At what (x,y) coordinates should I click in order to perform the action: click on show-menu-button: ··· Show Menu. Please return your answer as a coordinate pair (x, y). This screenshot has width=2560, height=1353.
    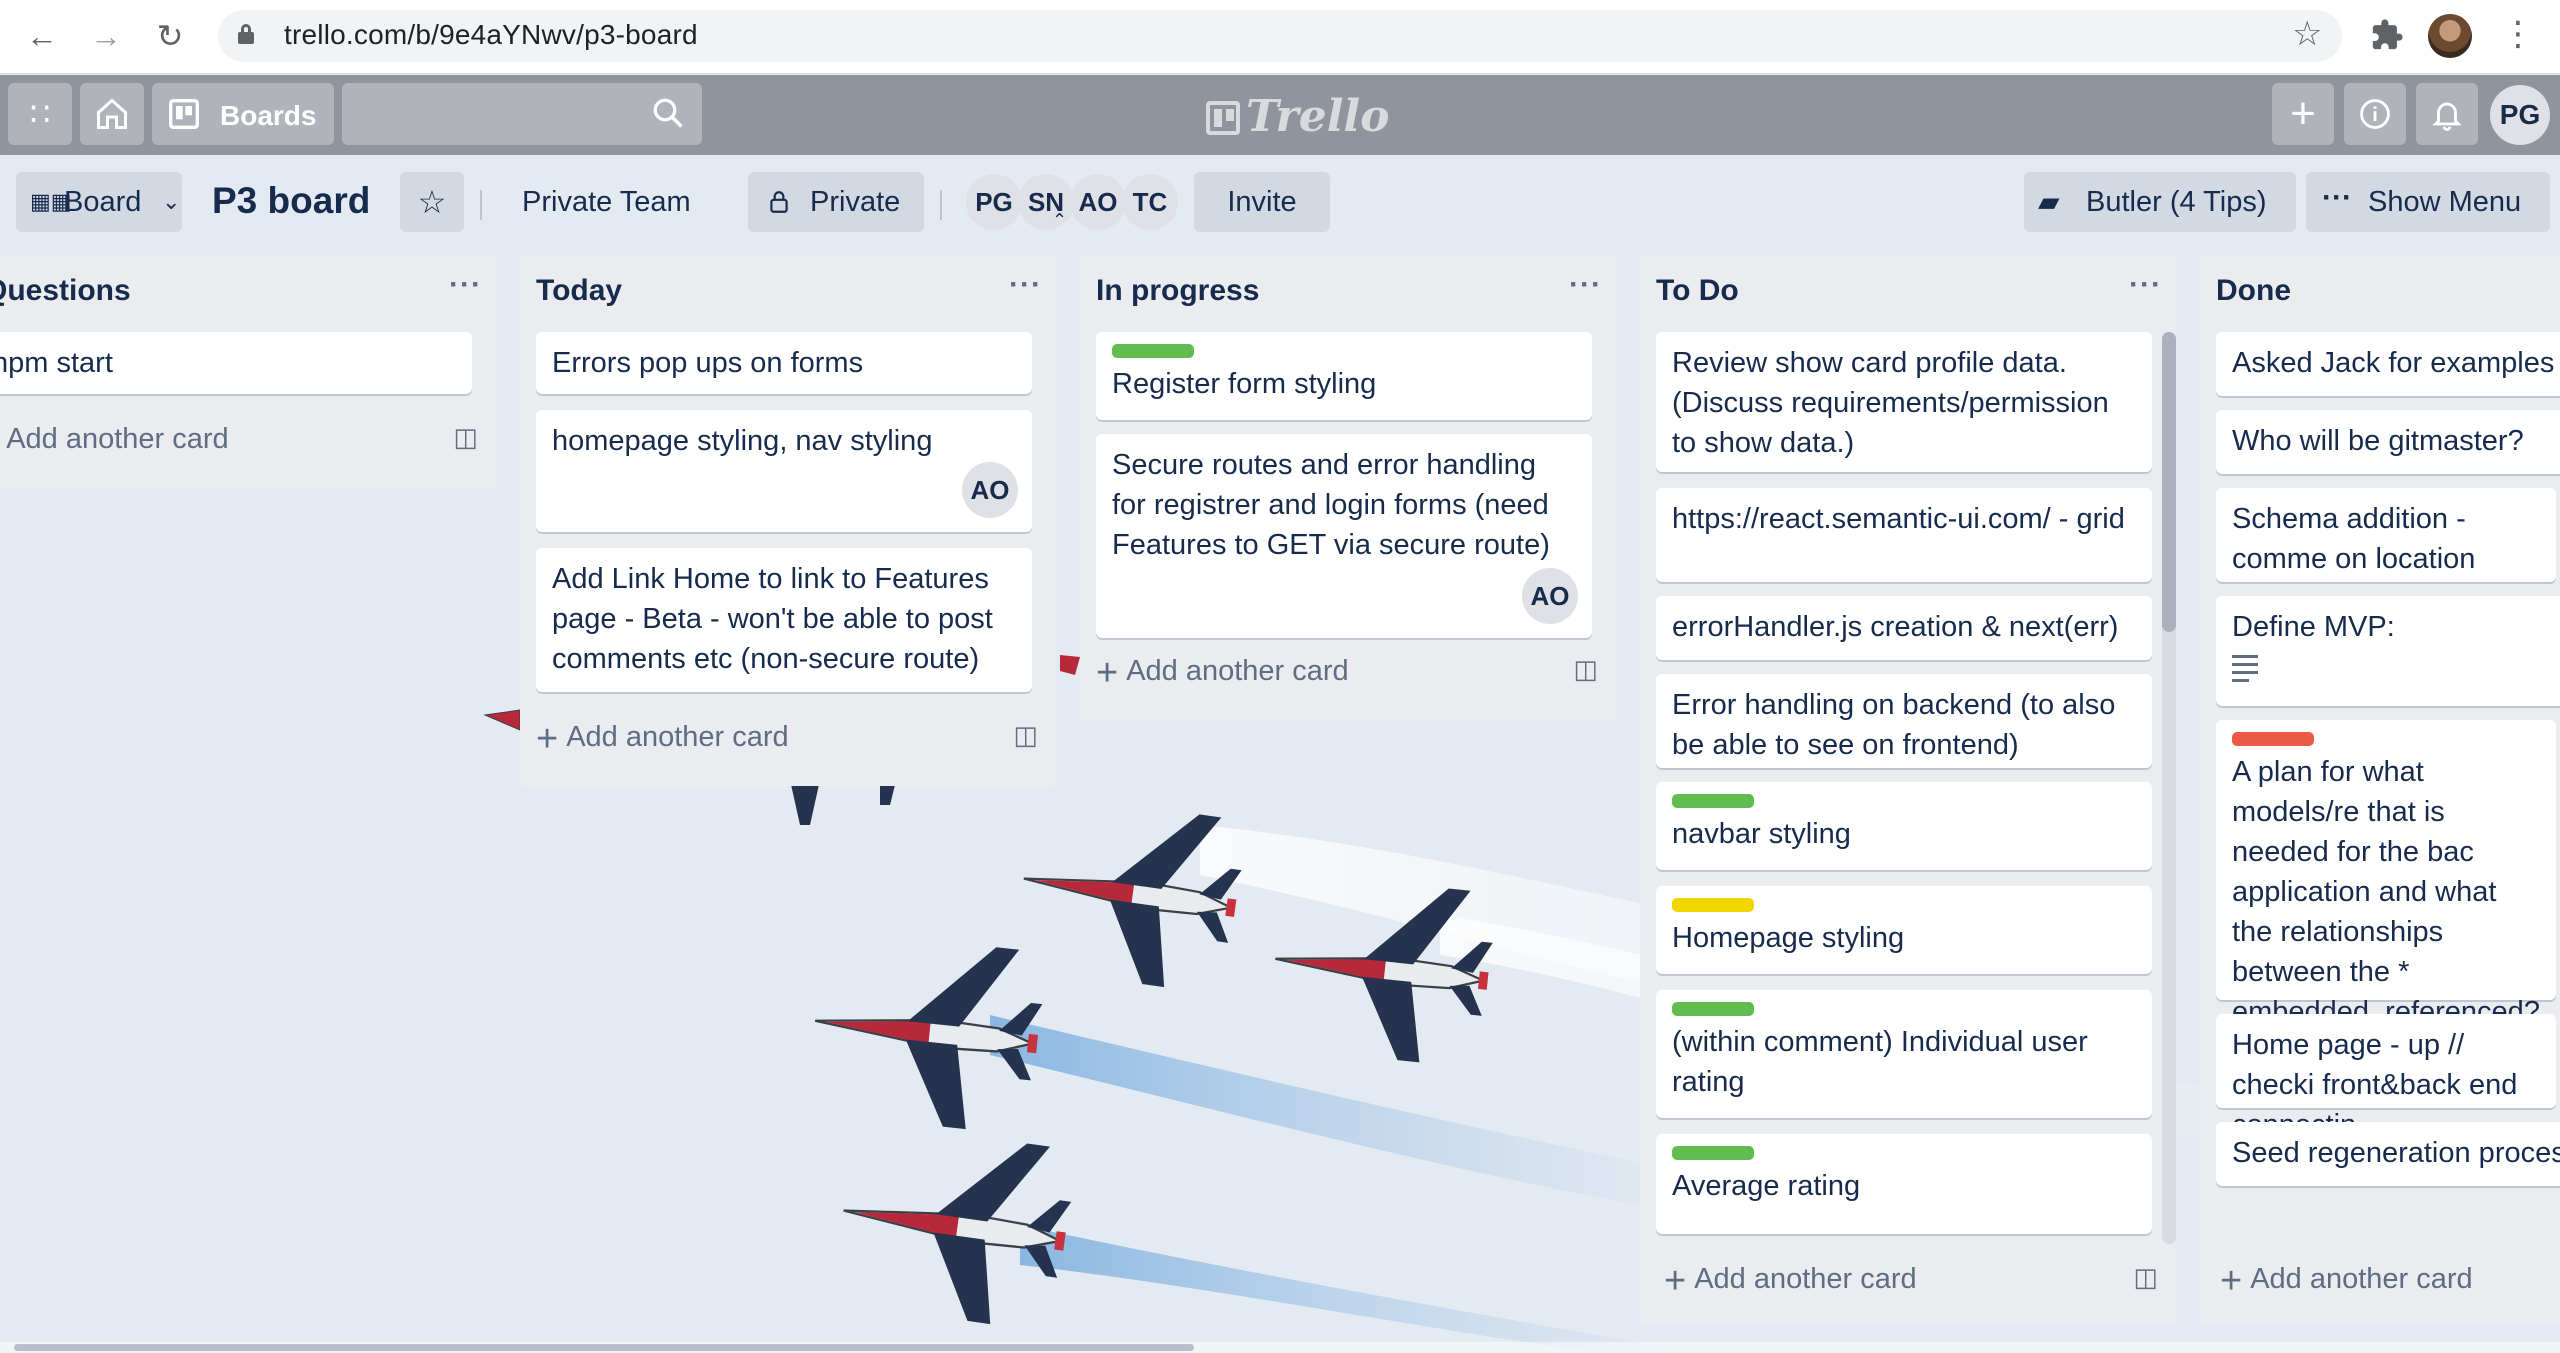
    Looking at the image, I should click on (2428, 202).